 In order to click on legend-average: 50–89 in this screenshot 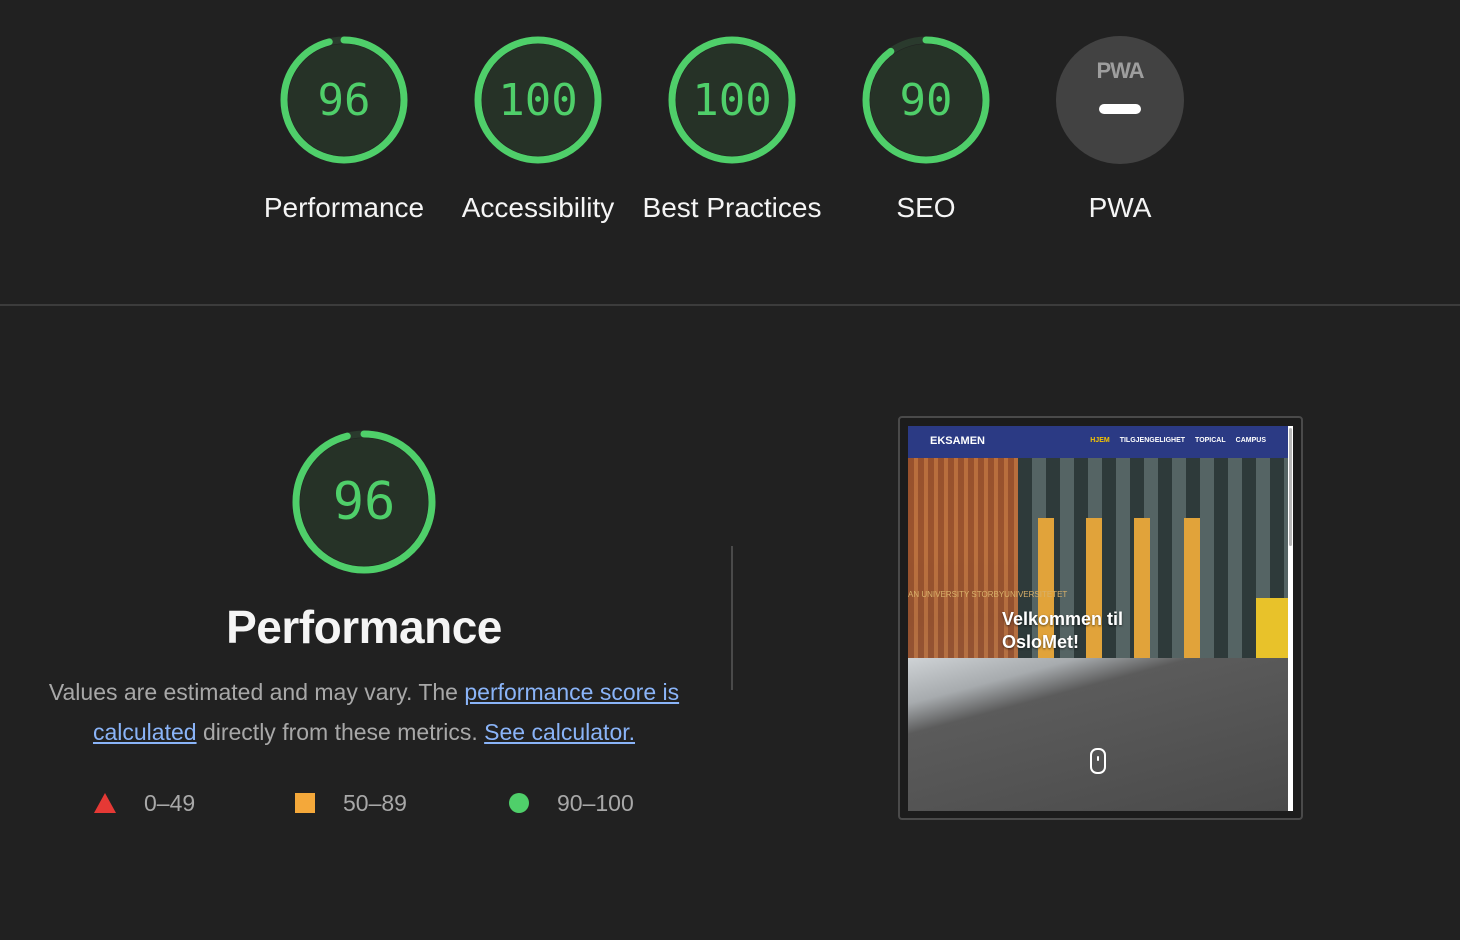, I will do `click(351, 803)`.